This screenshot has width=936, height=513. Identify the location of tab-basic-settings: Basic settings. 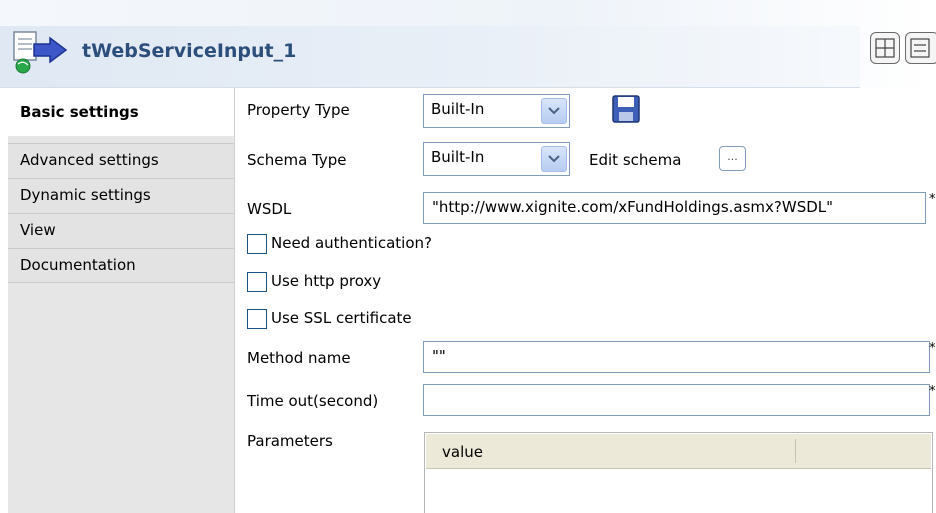
(121, 112).